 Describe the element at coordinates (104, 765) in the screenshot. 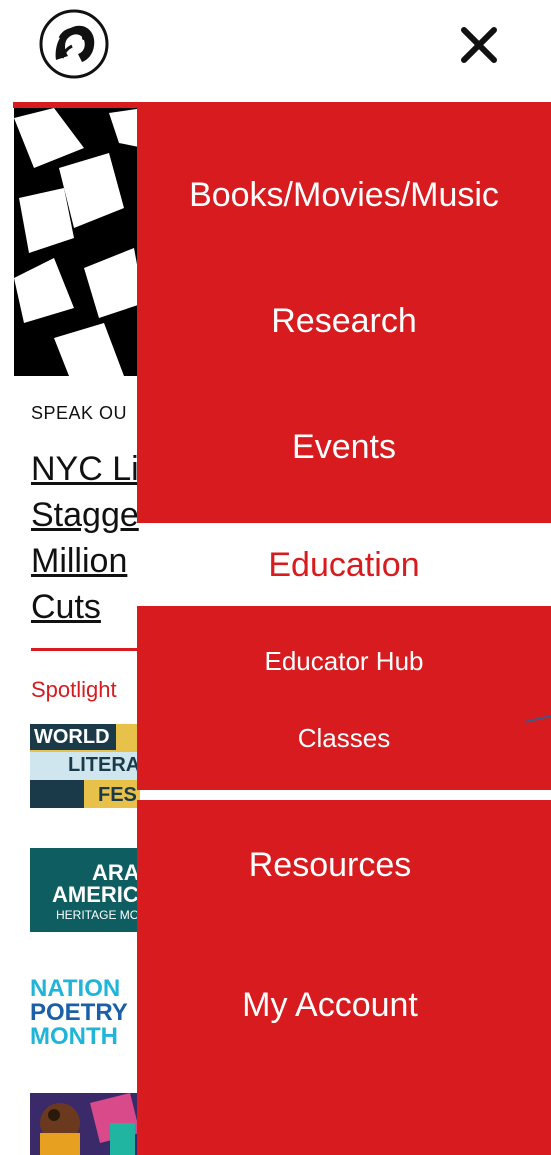

I see `thumb-line: LITERA` at that location.